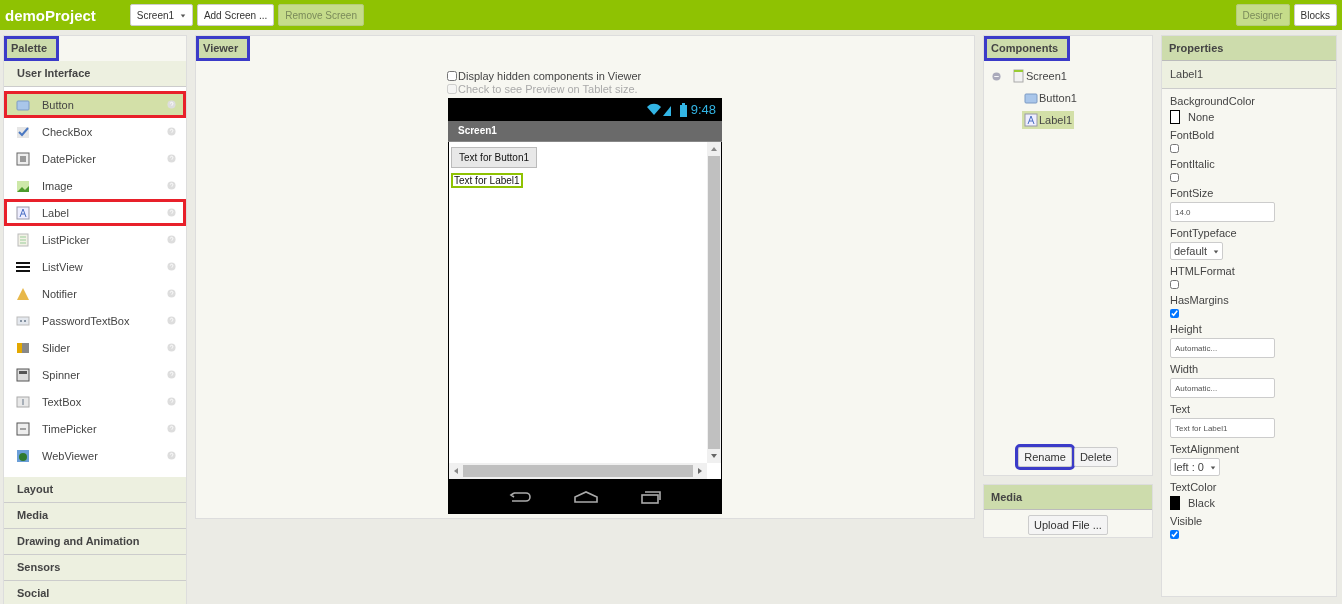 The image size is (1342, 604). I want to click on property-name: Height, so click(1186, 329).